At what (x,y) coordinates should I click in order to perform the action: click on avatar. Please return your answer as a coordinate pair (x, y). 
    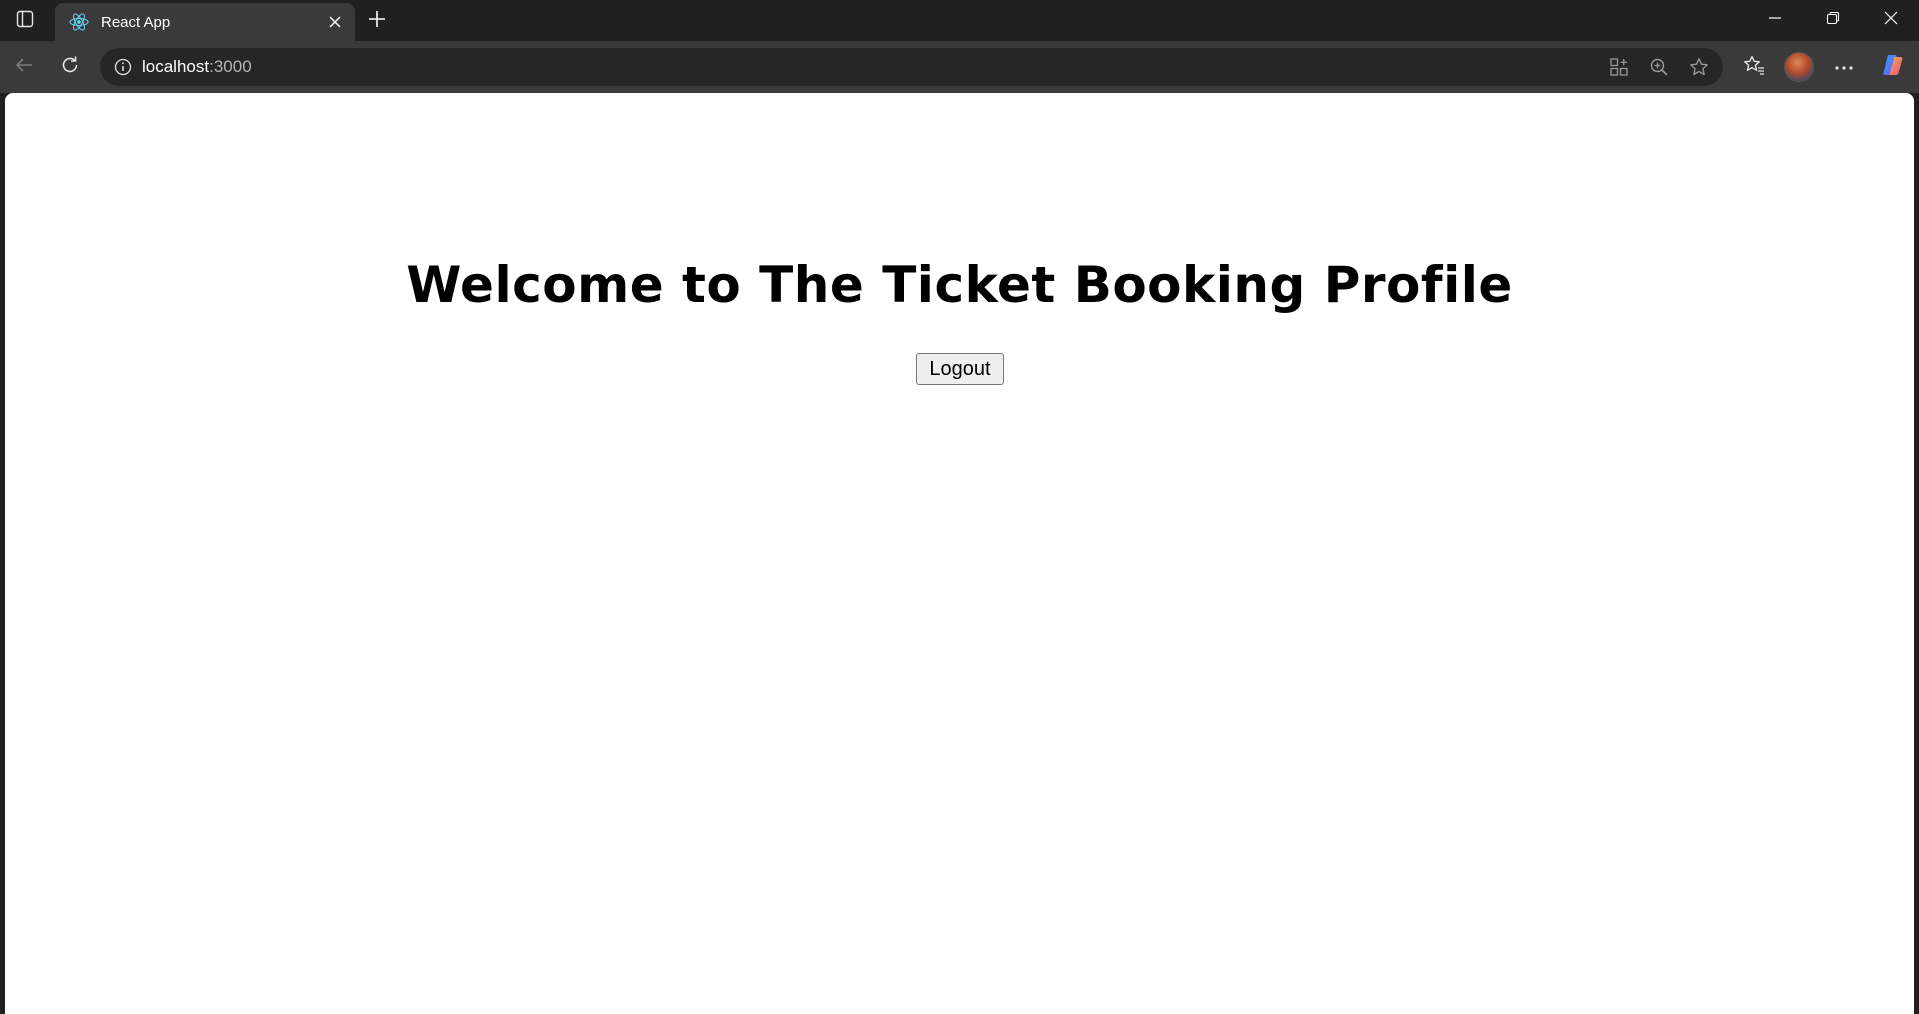
    Looking at the image, I should click on (1799, 67).